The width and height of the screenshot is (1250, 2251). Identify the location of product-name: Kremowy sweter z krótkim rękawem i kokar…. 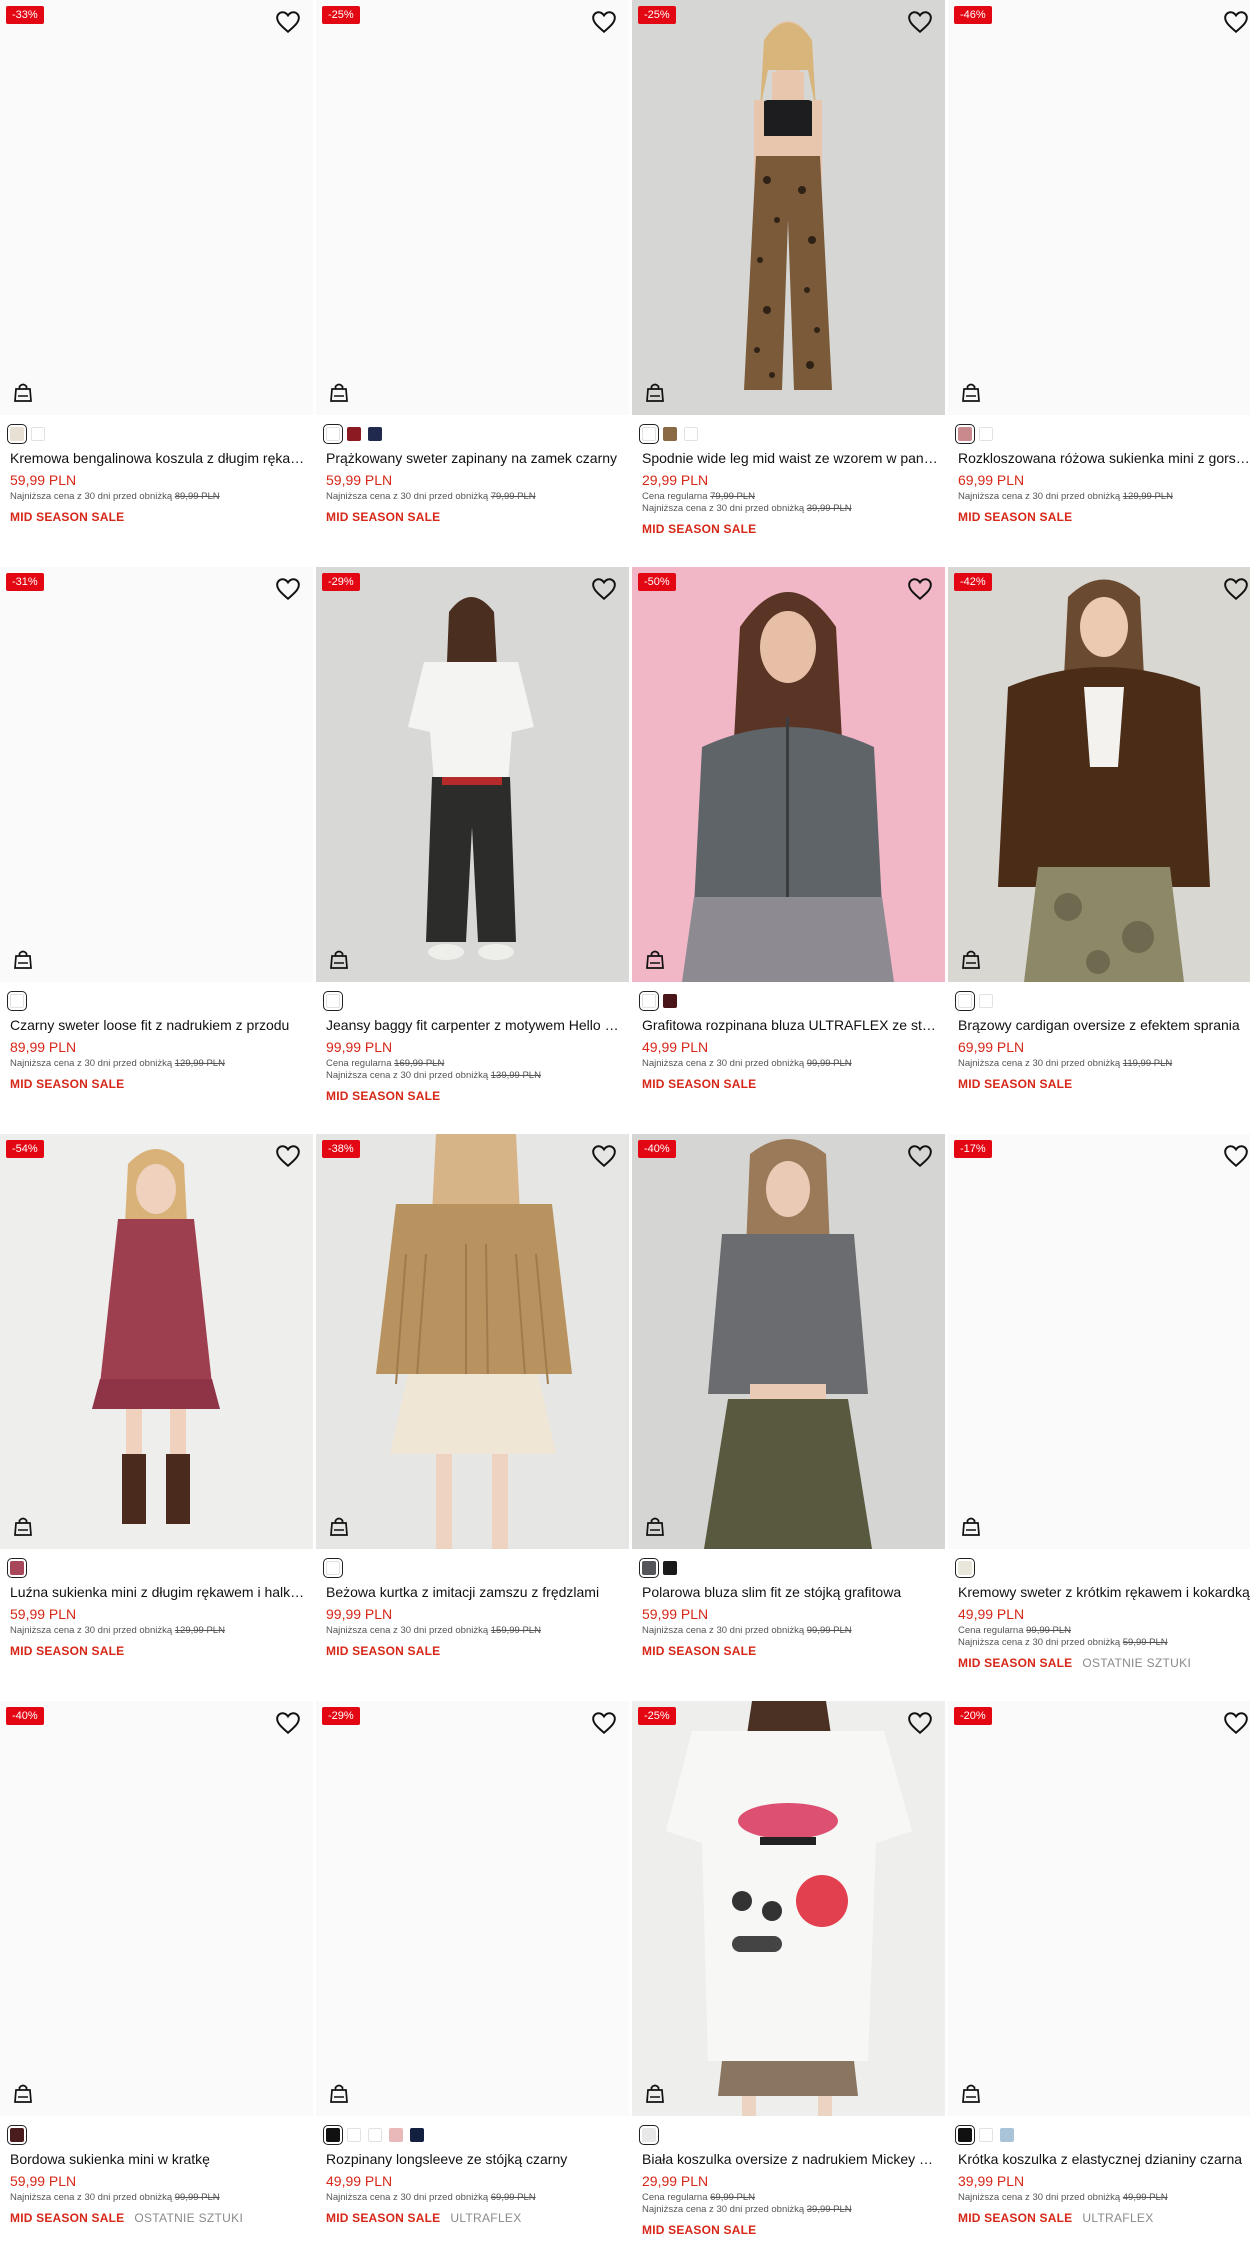
(1104, 1592).